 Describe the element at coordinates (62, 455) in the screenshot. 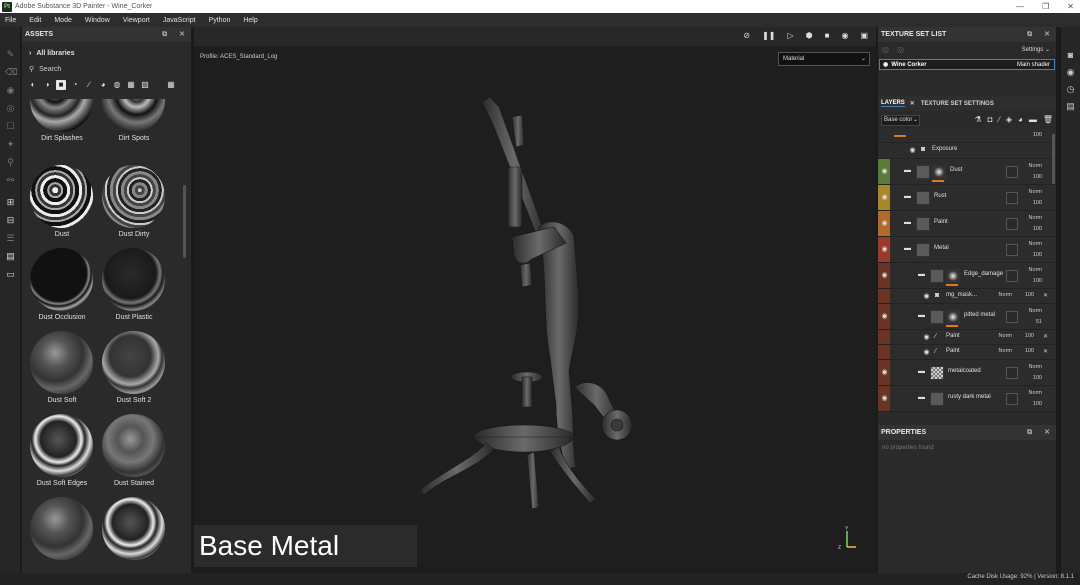

I see `asset-tile: Dust Soft Edges` at that location.